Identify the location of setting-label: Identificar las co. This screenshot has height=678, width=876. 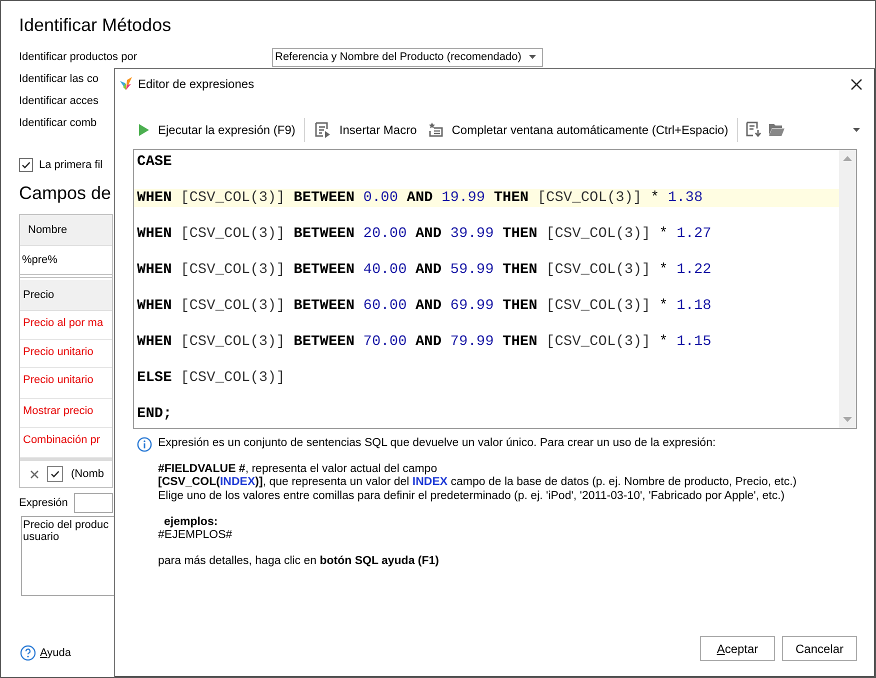
(58, 79).